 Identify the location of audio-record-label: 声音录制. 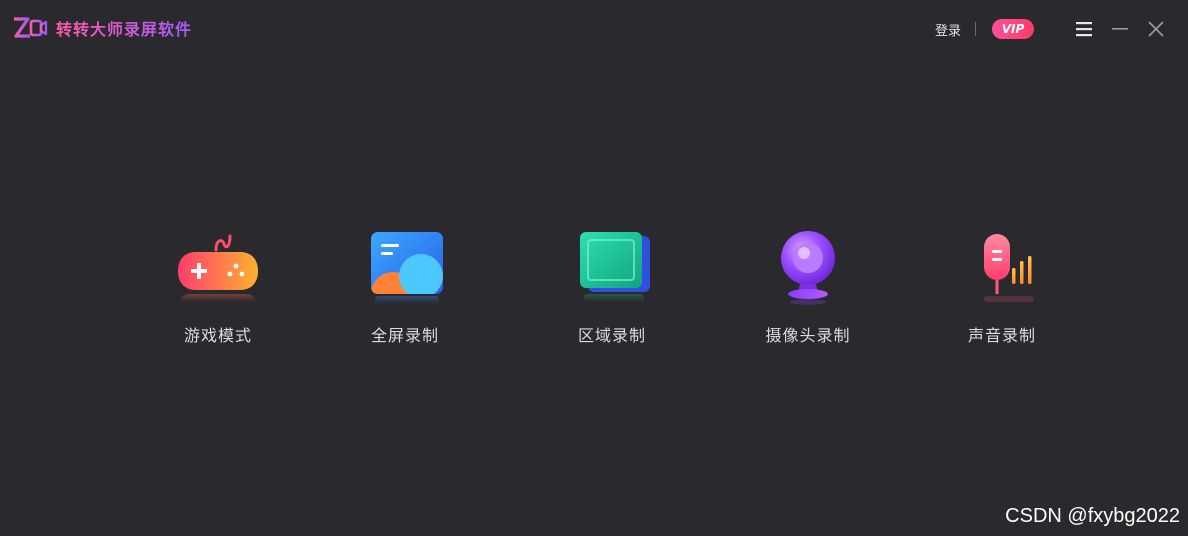
(1001, 335).